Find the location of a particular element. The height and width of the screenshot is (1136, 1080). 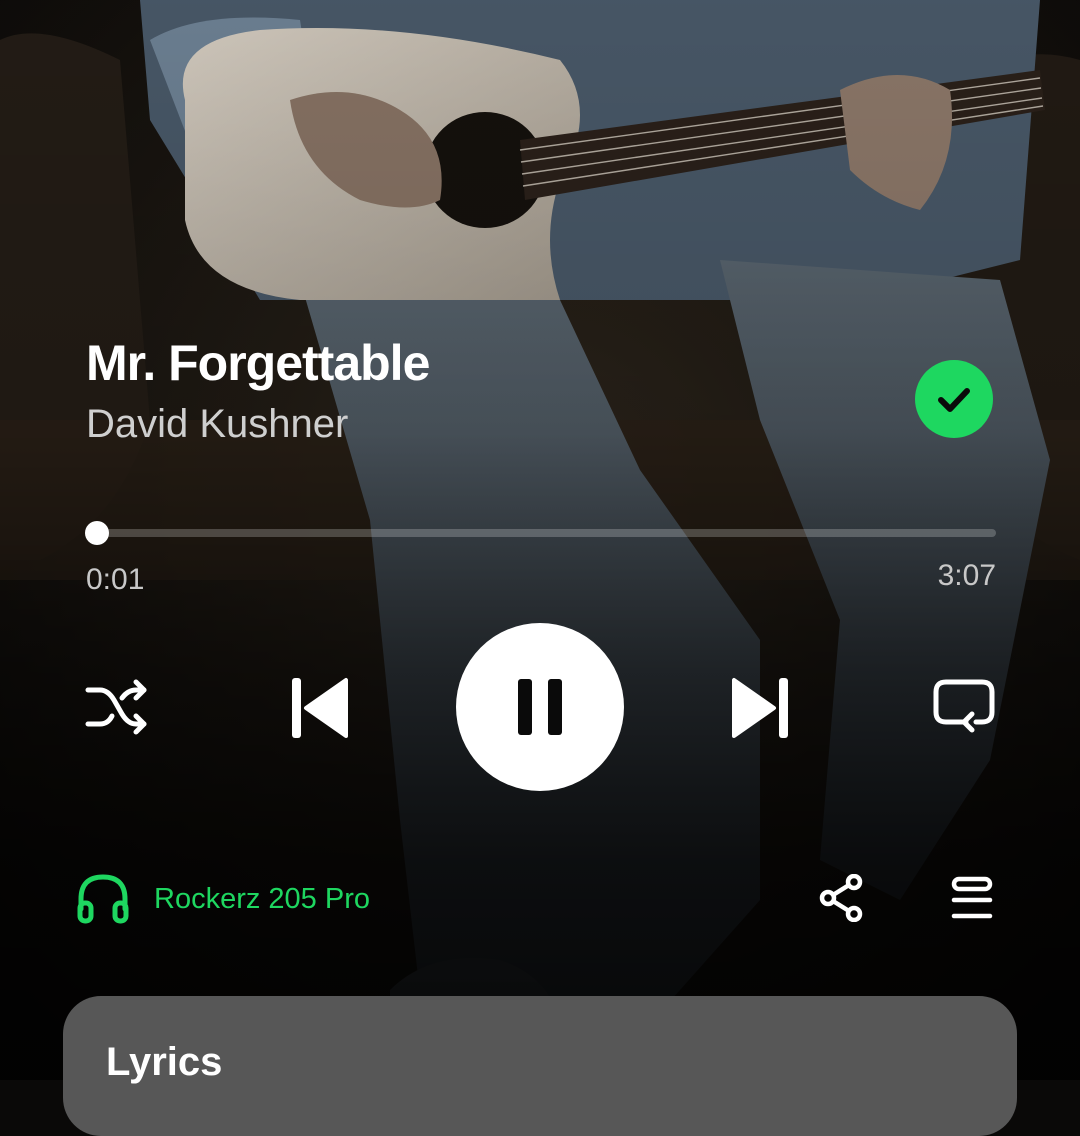

share-button is located at coordinates (842, 898).